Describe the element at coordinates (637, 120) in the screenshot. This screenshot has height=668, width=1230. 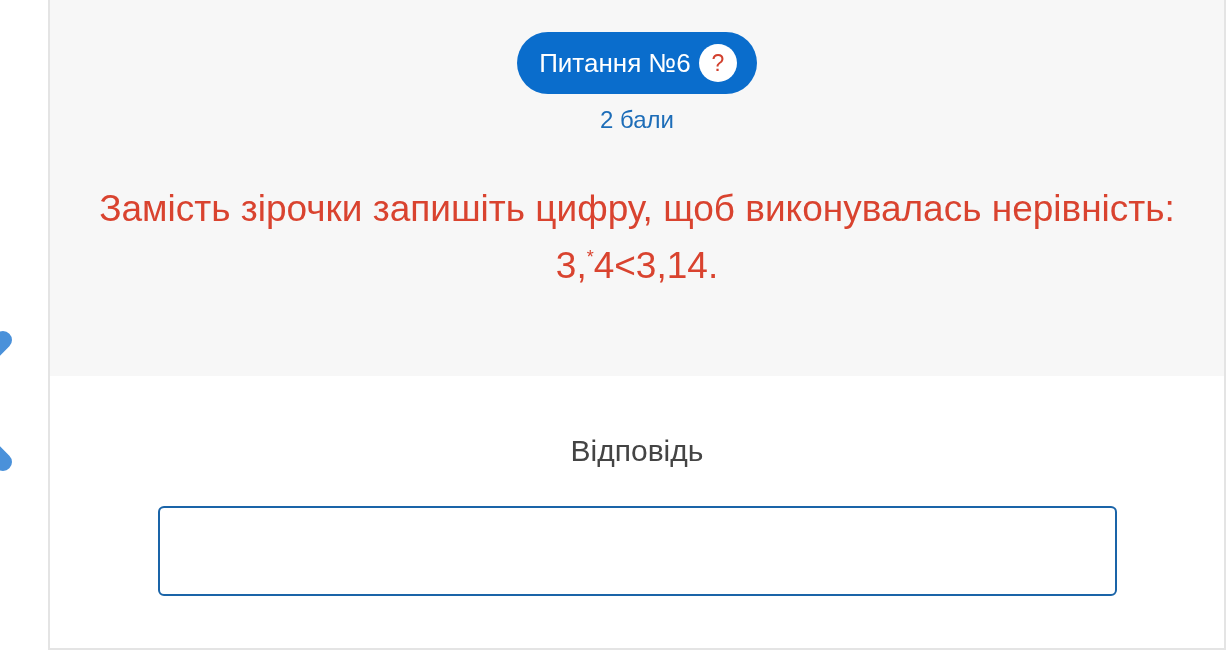
I see `points-label: 2 бали` at that location.